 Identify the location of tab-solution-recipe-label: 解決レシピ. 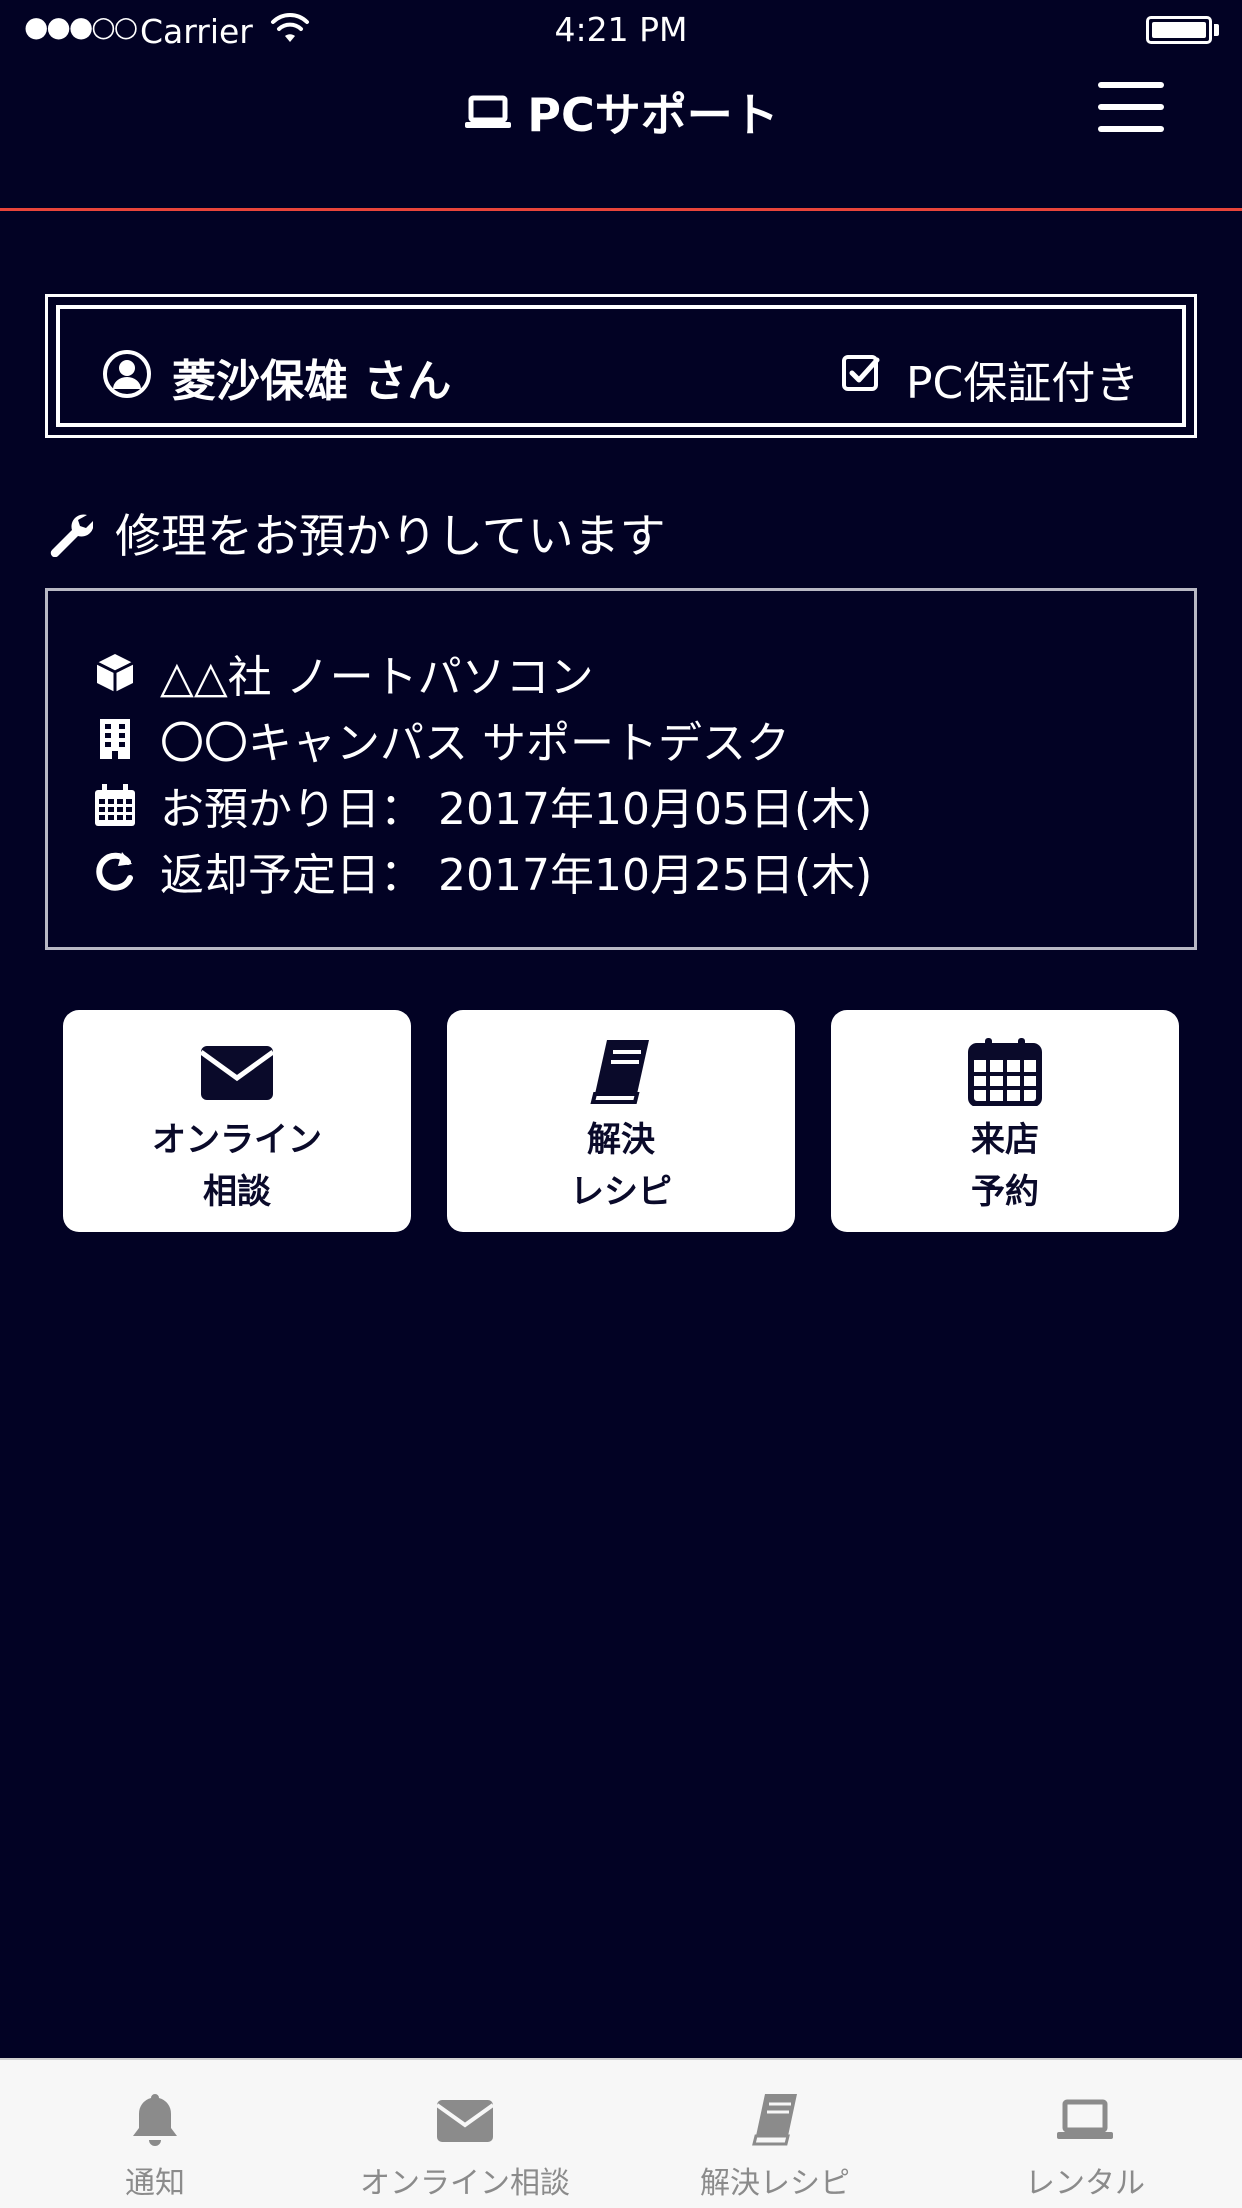
(775, 2183).